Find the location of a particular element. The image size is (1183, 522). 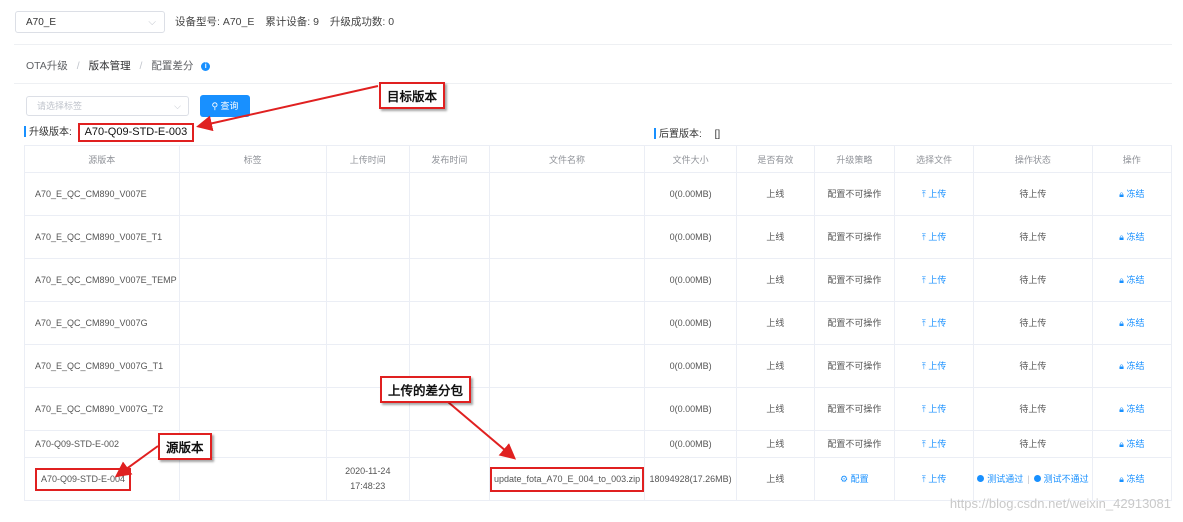

divider is located at coordinates (593, 83).